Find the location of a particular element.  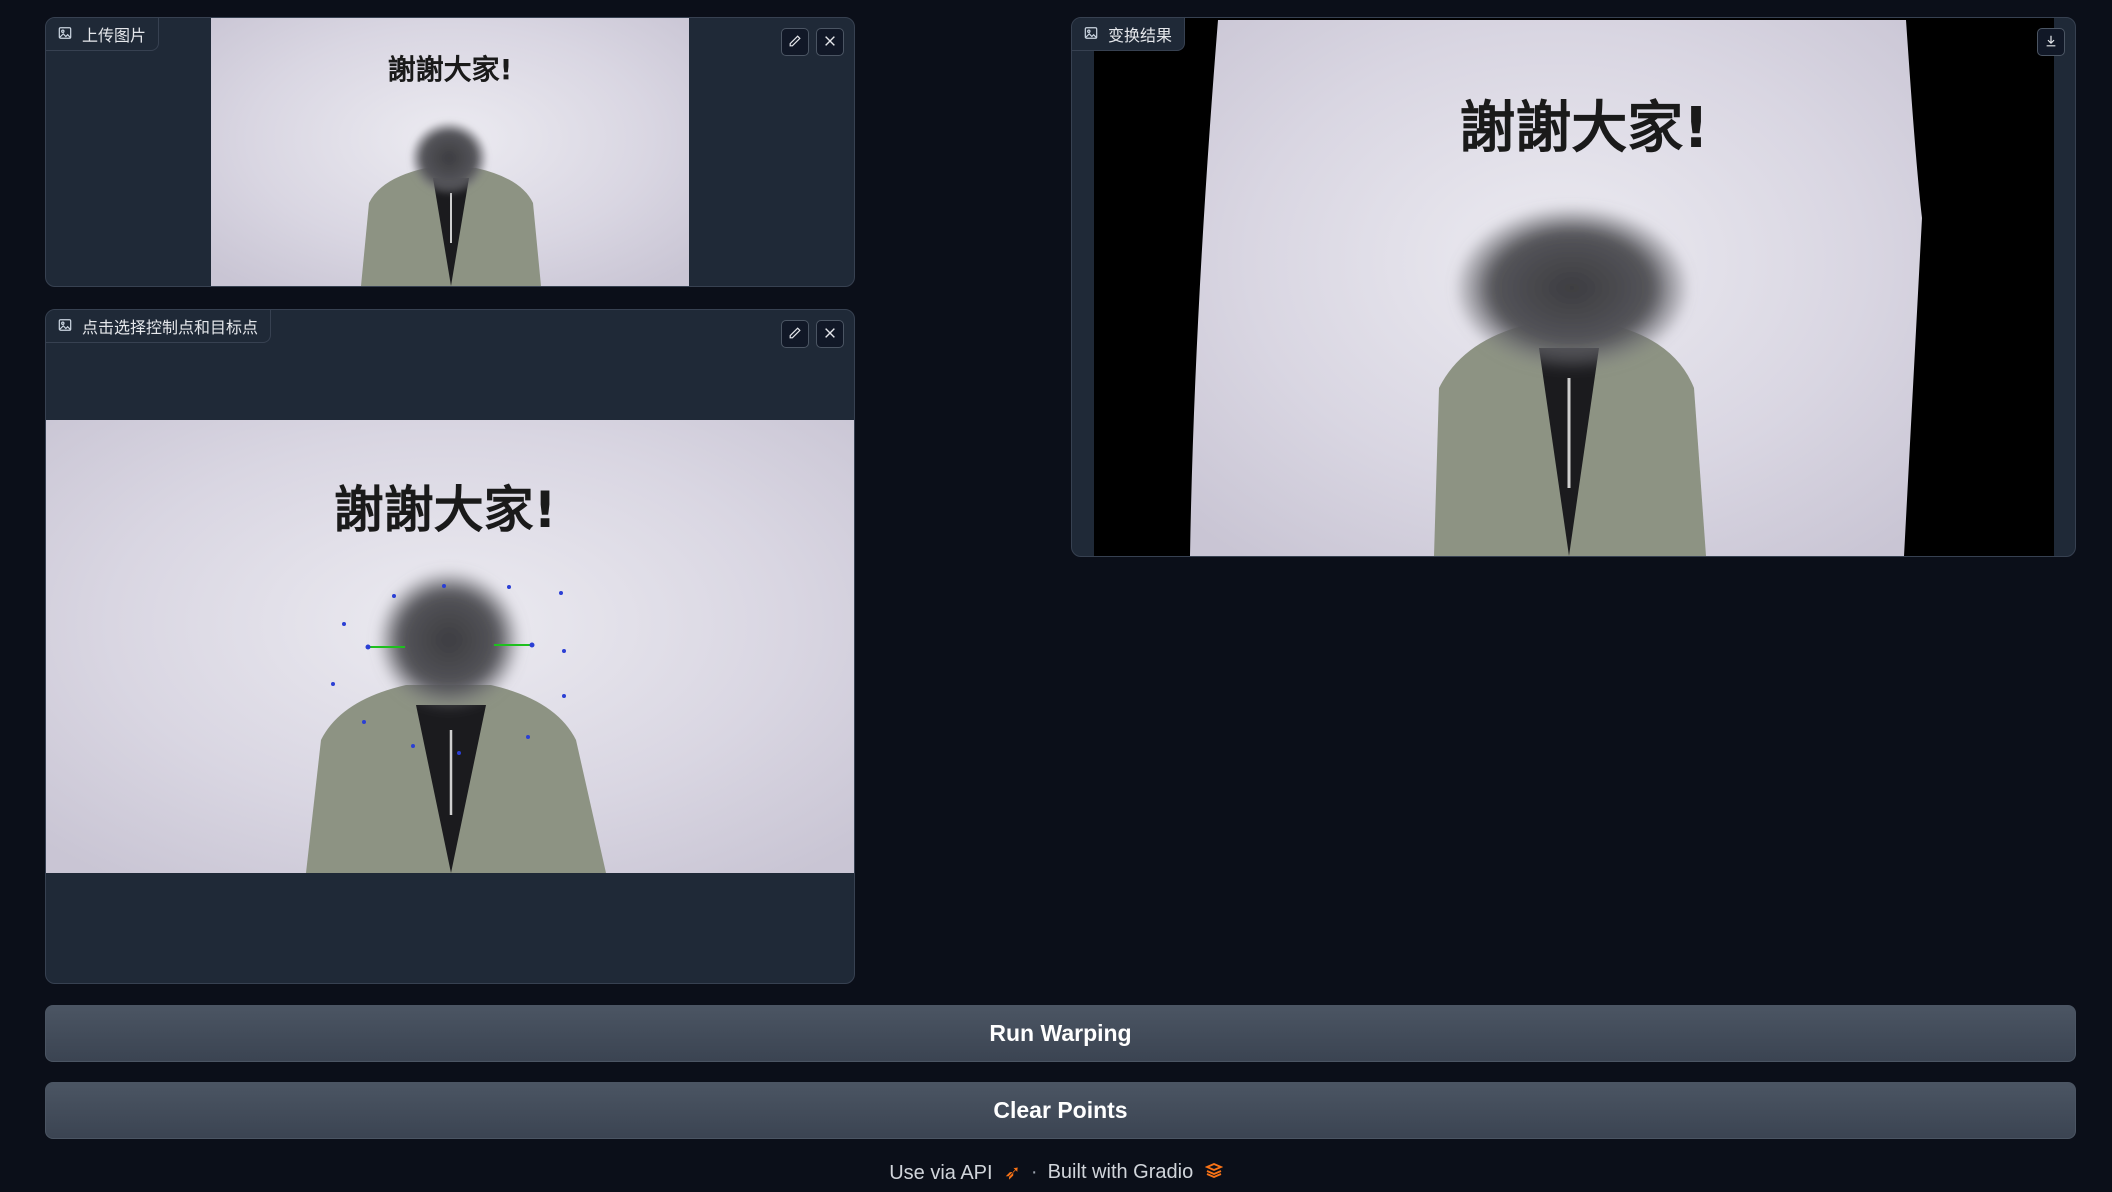

select-points-label: 点击选择控制点和目标点 is located at coordinates (159, 326).